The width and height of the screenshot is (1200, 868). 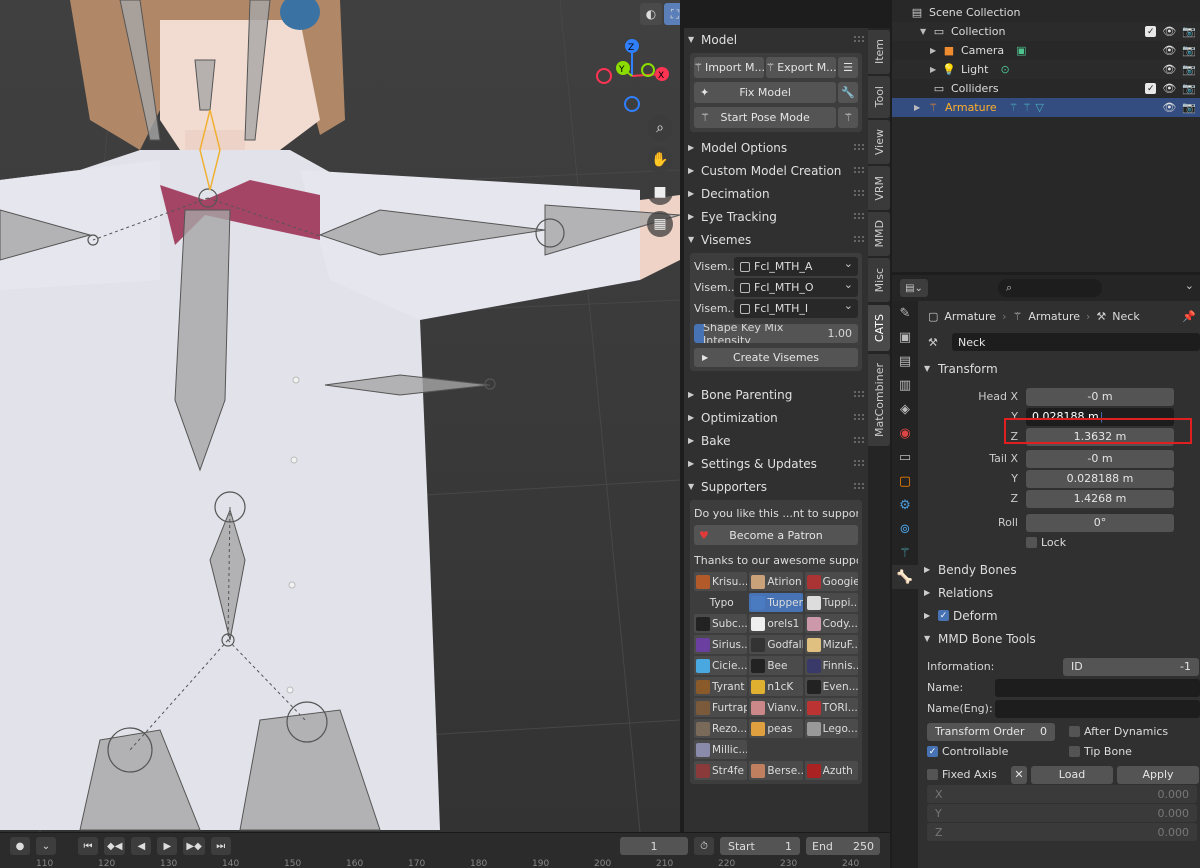 I want to click on object-data-icon: ▣, so click(x=1021, y=50).